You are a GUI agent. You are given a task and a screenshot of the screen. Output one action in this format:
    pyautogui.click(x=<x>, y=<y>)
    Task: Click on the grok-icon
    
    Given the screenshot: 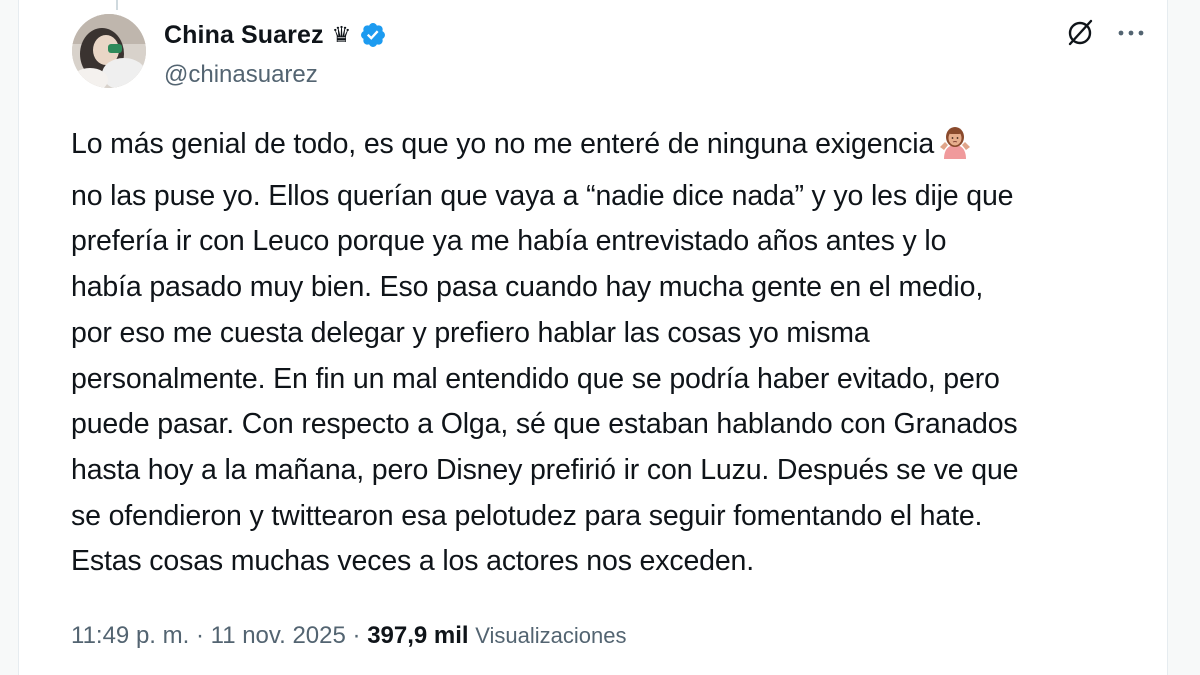 What is the action you would take?
    pyautogui.click(x=1080, y=33)
    